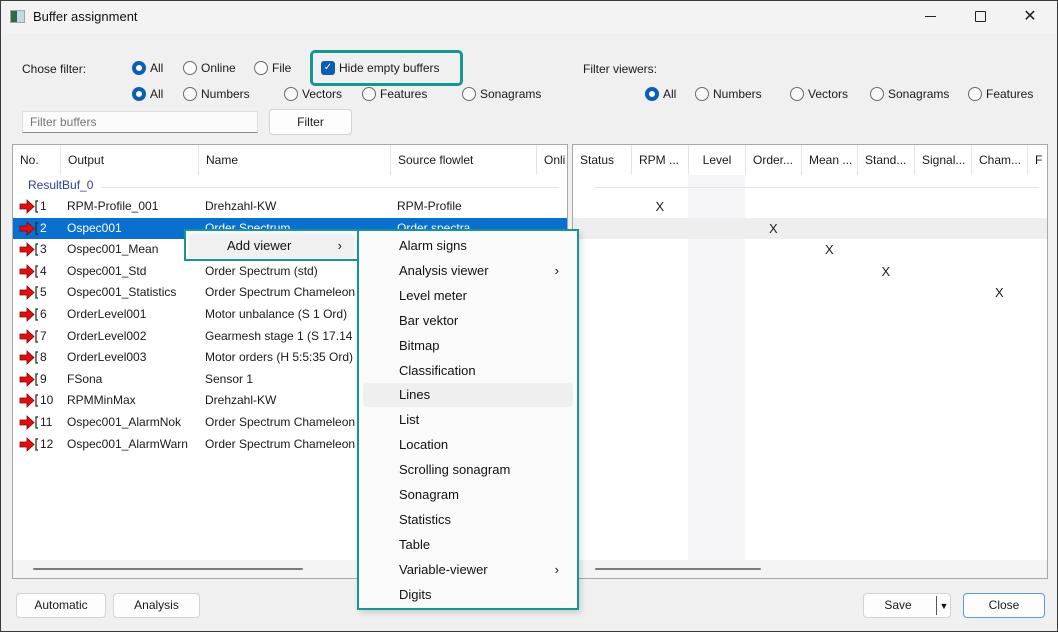  I want to click on maximize-button, so click(980, 17).